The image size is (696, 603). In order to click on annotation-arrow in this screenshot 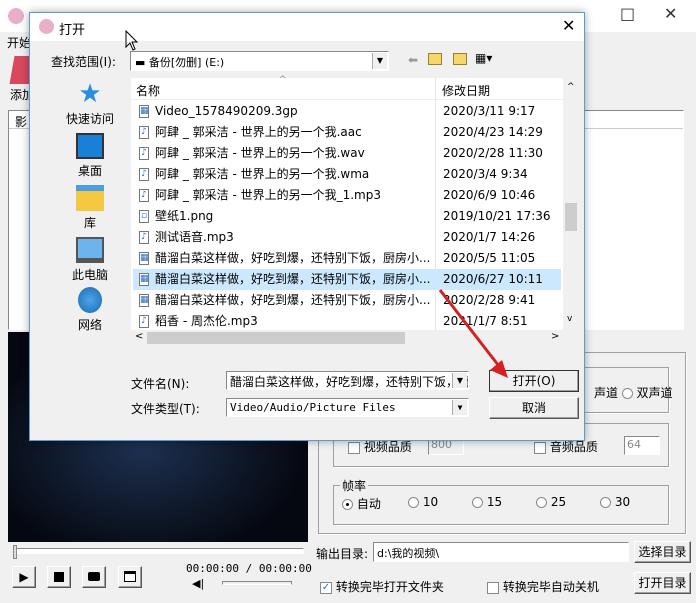, I will do `click(473, 333)`.